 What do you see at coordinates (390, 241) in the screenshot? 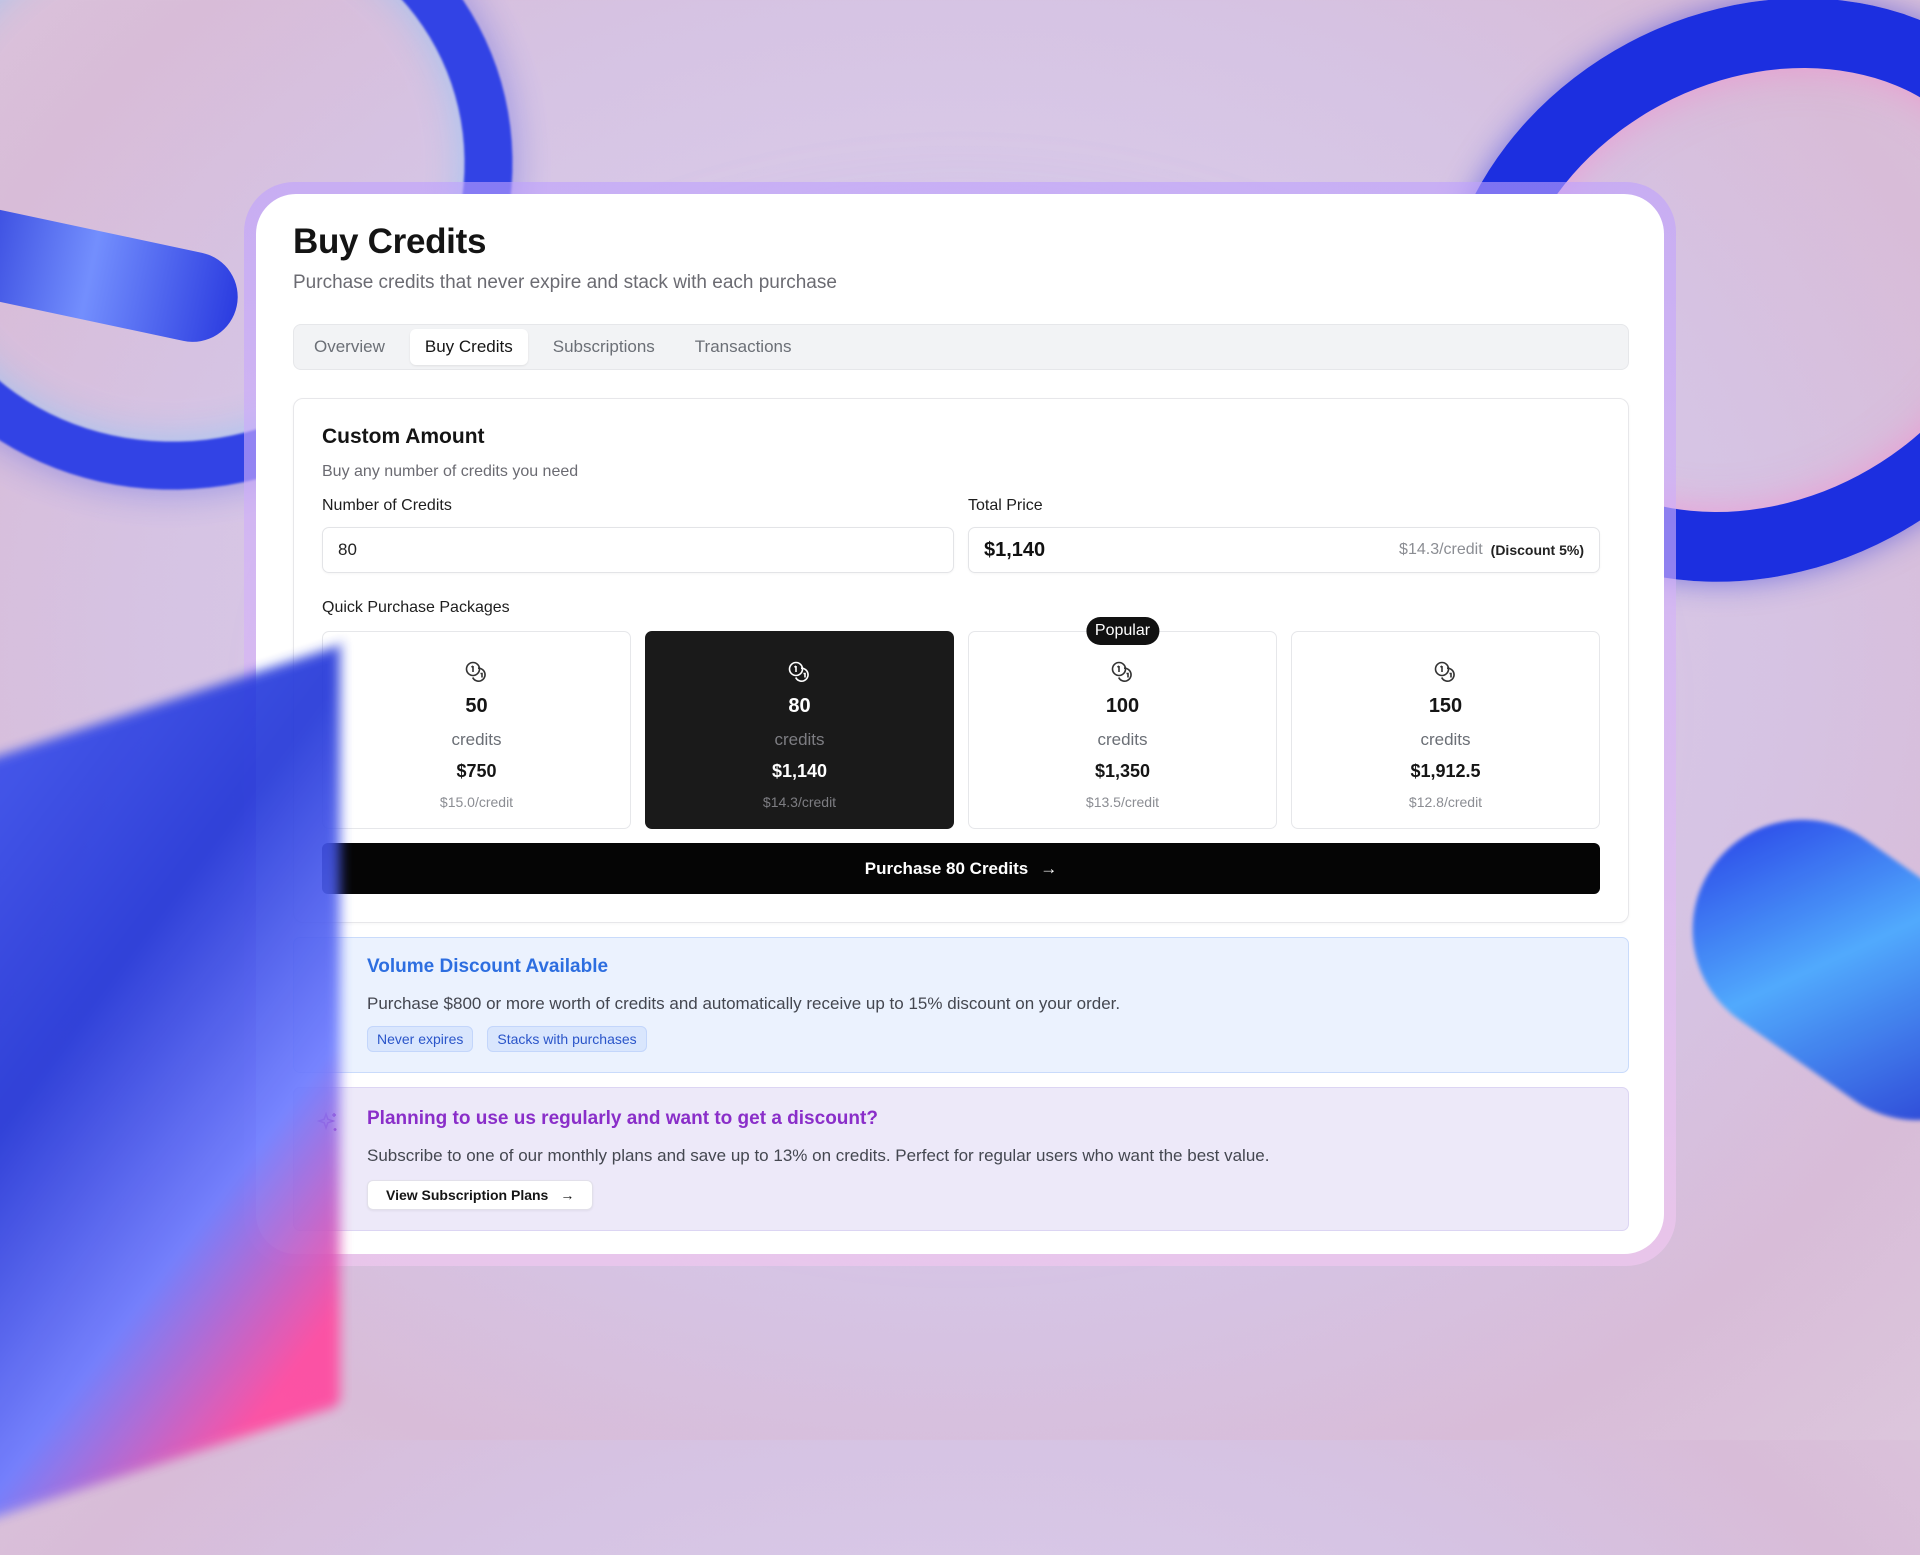
I see `page-title: Buy Credits` at bounding box center [390, 241].